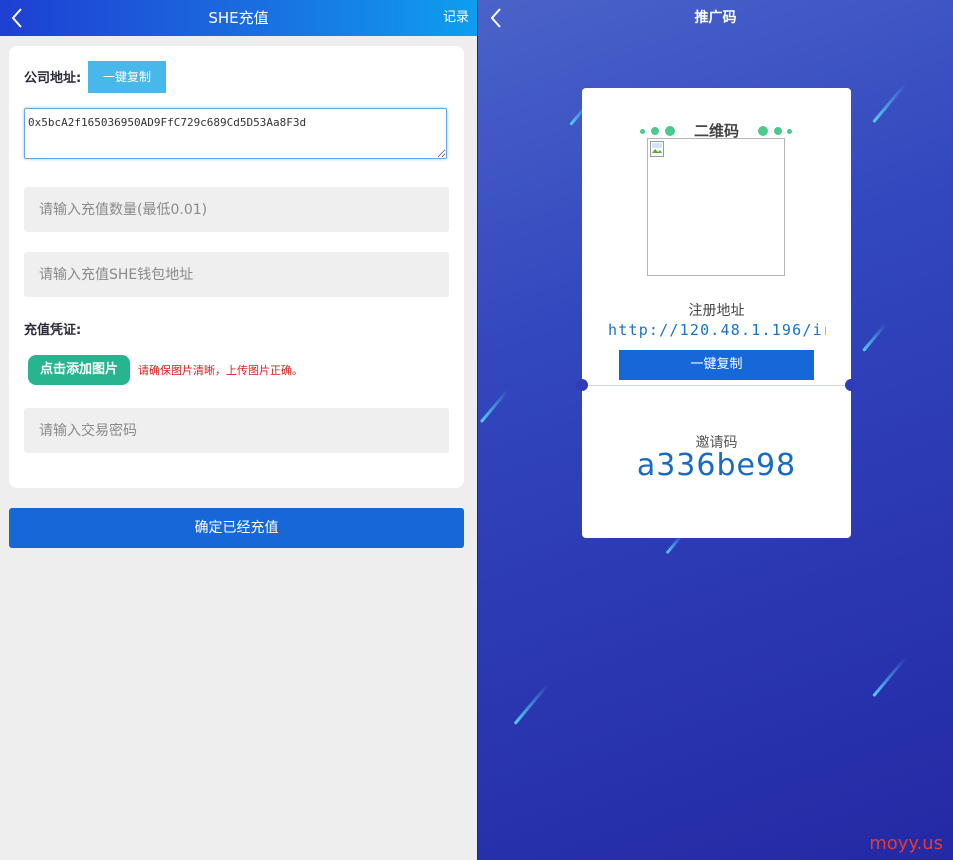 The height and width of the screenshot is (860, 953). Describe the element at coordinates (906, 843) in the screenshot. I see `watermark: moyy.us` at that location.